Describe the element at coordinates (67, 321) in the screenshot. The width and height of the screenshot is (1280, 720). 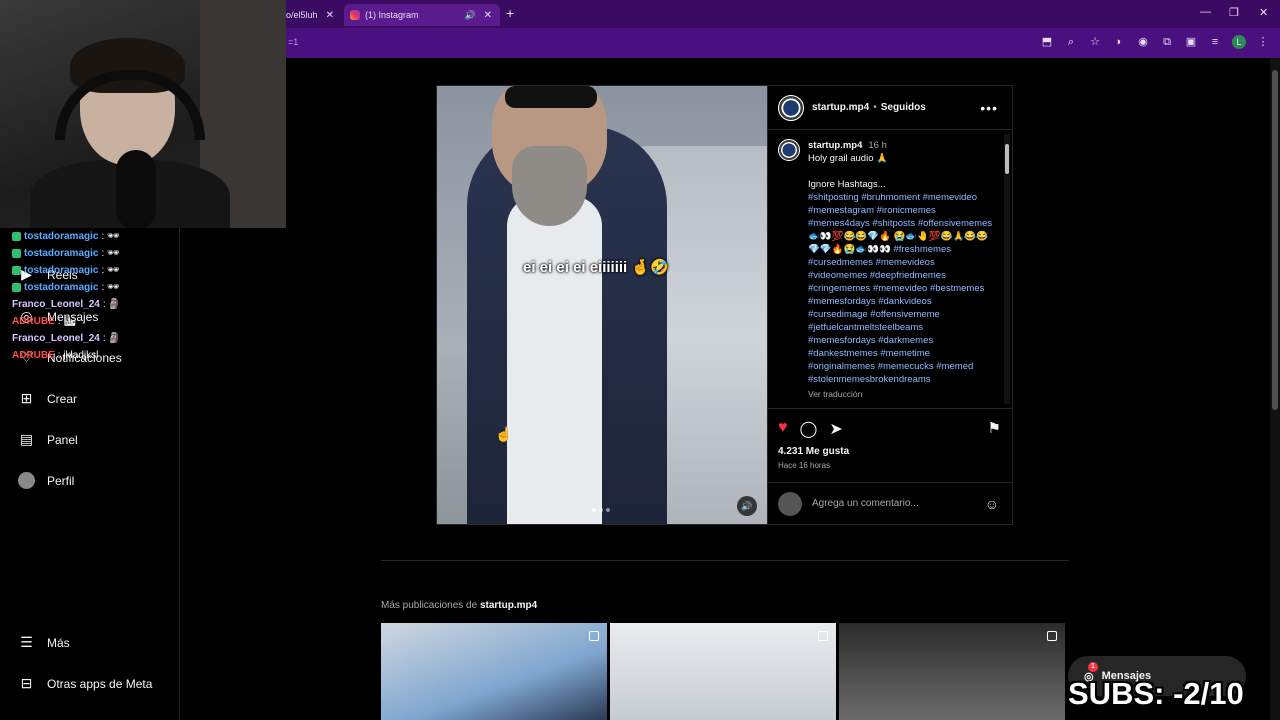
I see `chat-message: : 🏙` at that location.